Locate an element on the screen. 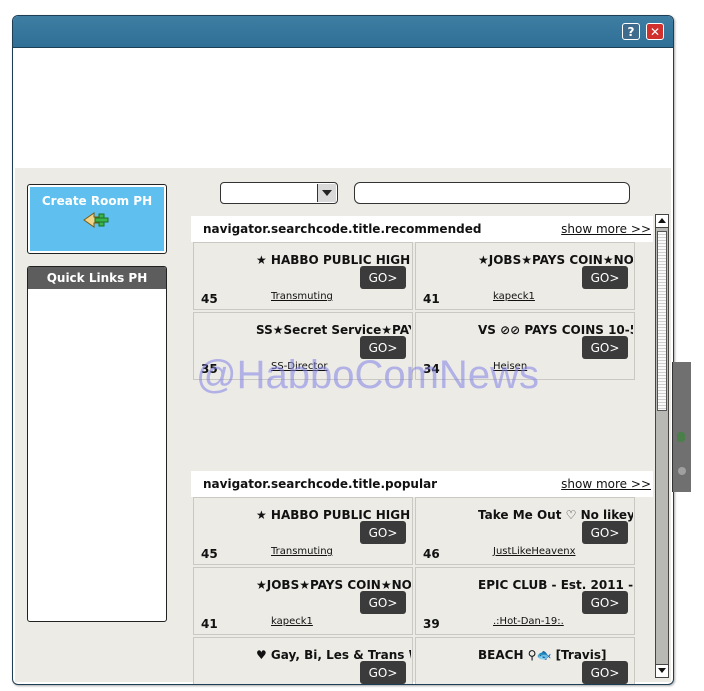  title-bar: ? ✕ is located at coordinates (343, 32).